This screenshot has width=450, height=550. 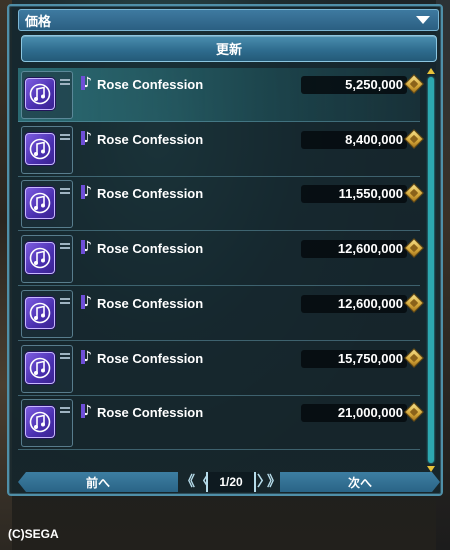 I want to click on sort-dropdown-label: 価格, so click(x=38, y=21).